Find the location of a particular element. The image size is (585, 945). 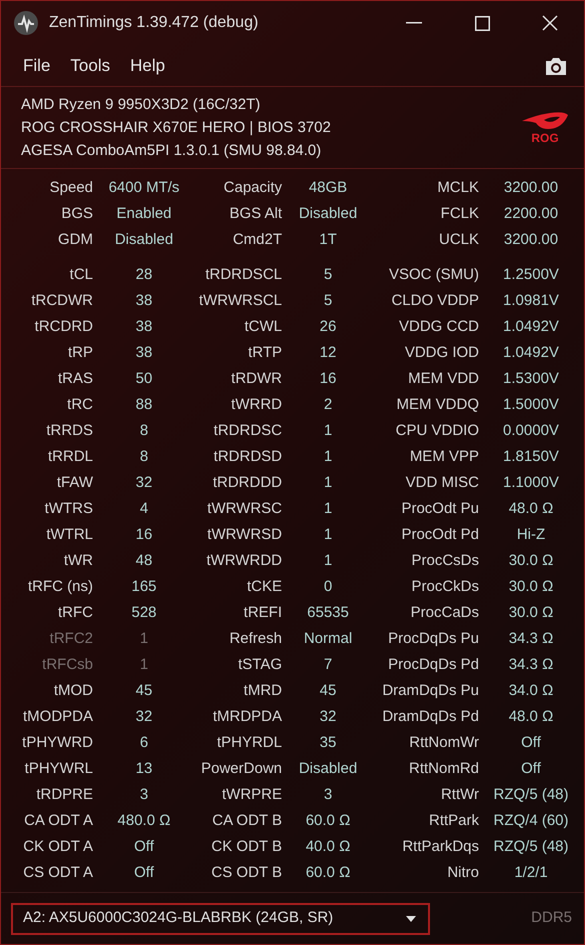

timing-value: Hi-Z is located at coordinates (531, 534).